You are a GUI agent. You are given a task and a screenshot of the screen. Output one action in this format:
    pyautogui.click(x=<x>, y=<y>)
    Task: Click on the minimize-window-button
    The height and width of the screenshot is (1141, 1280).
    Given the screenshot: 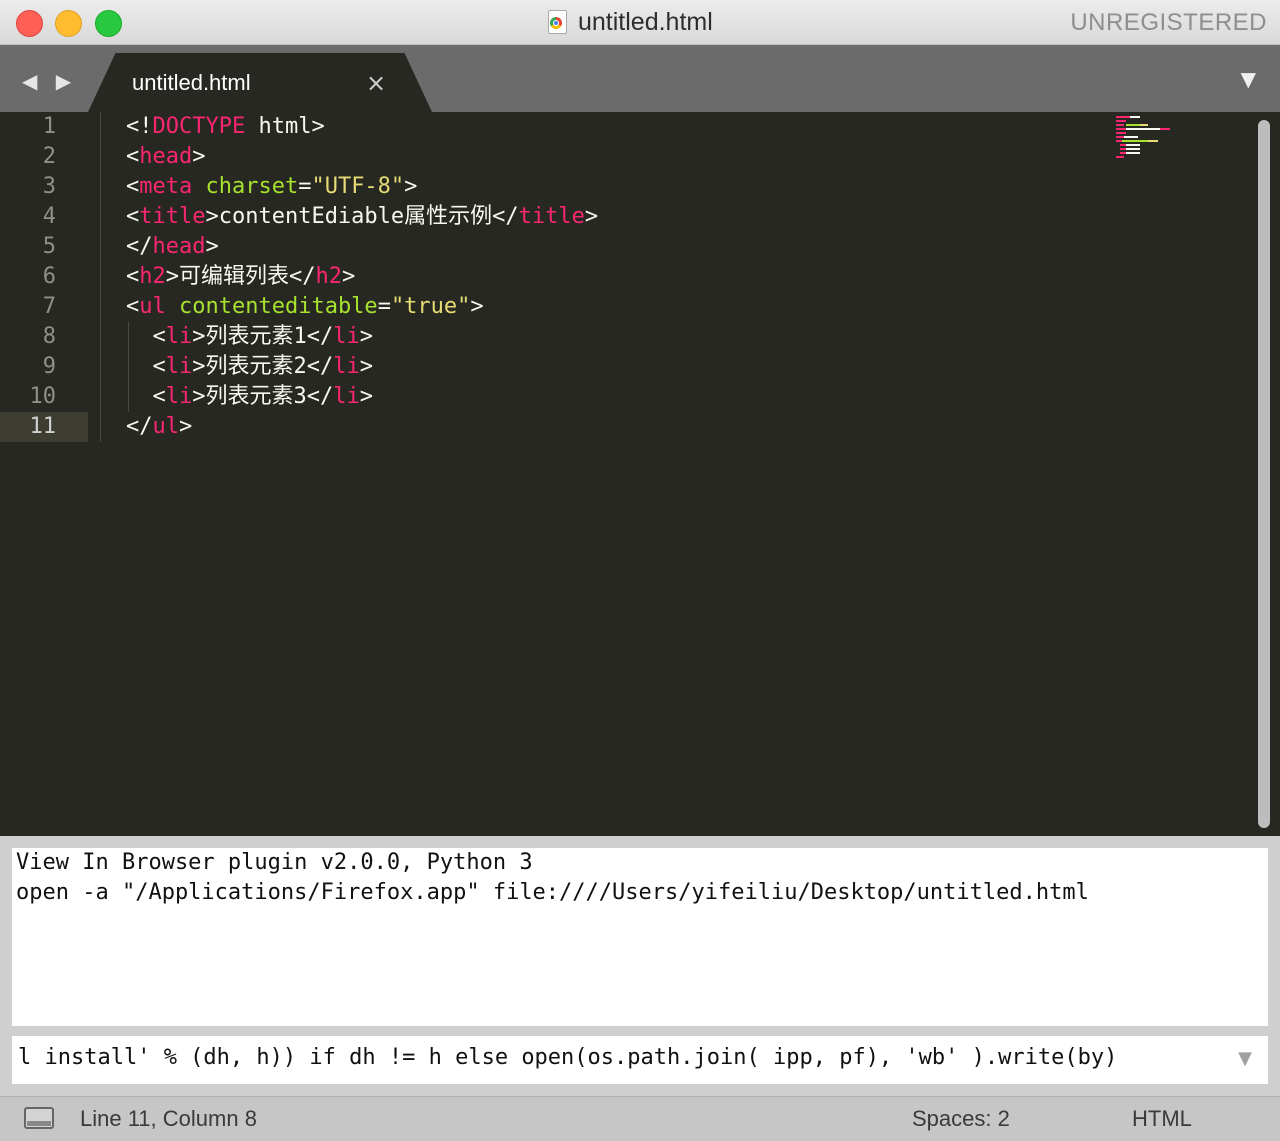 What is the action you would take?
    pyautogui.click(x=68, y=23)
    